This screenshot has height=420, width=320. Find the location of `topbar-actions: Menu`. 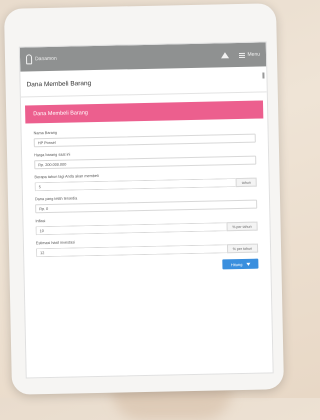

topbar-actions: Menu is located at coordinates (240, 55).